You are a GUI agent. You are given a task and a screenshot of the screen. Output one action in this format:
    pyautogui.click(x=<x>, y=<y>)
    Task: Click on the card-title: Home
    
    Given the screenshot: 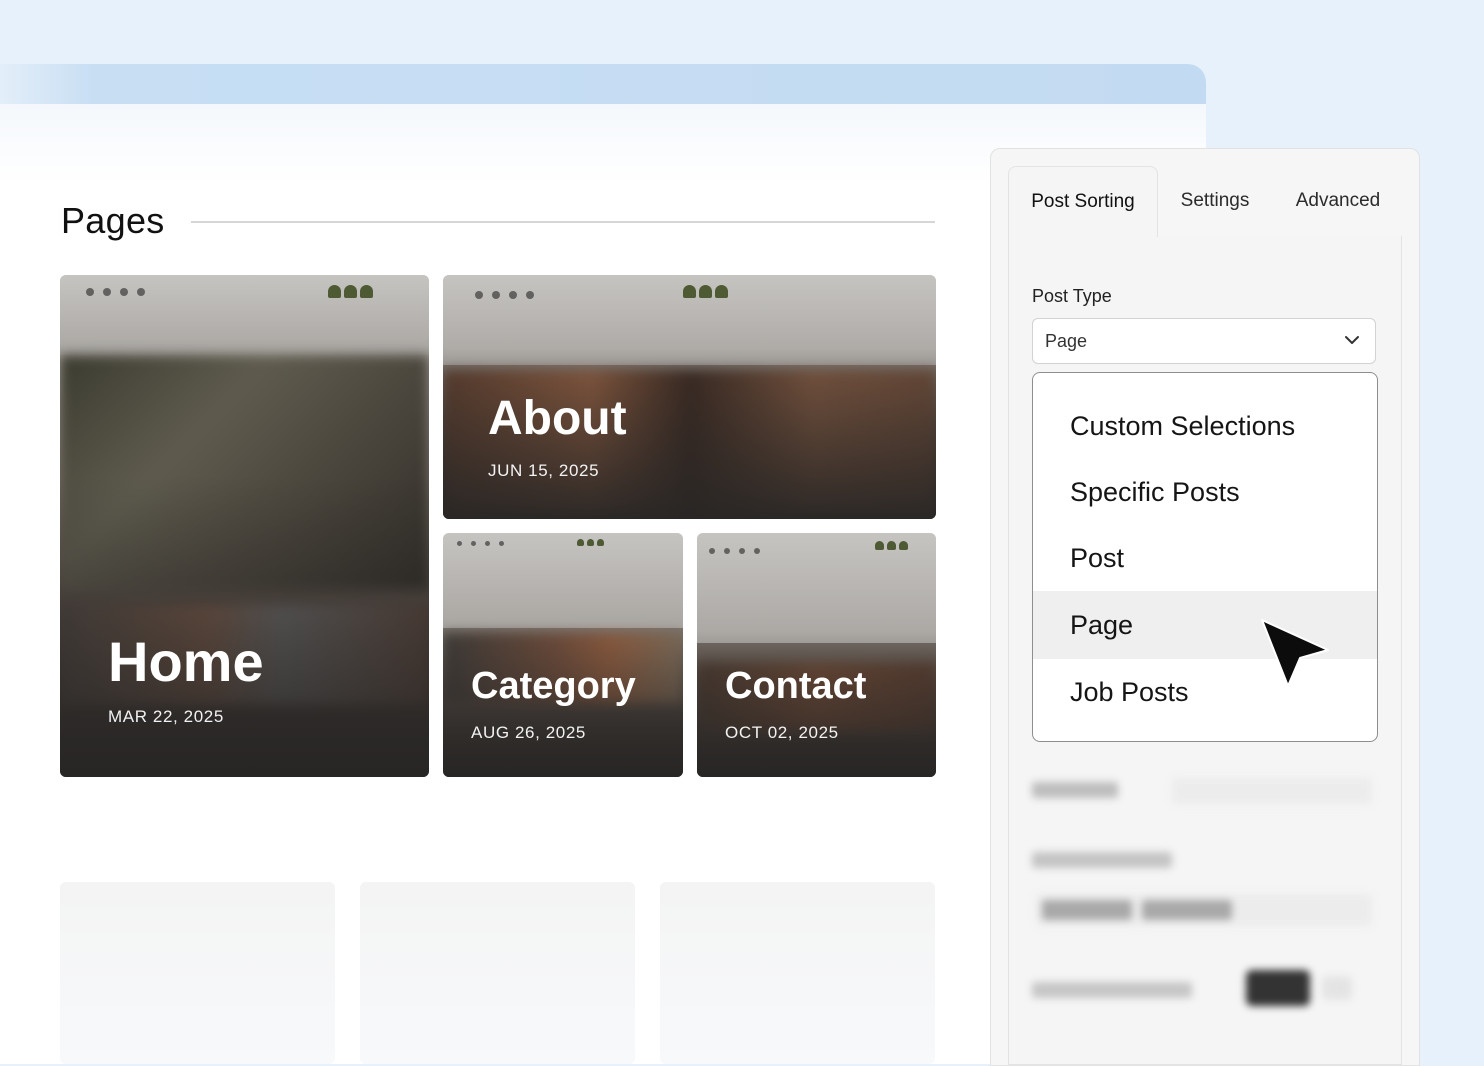 What is the action you would take?
    pyautogui.click(x=186, y=661)
    